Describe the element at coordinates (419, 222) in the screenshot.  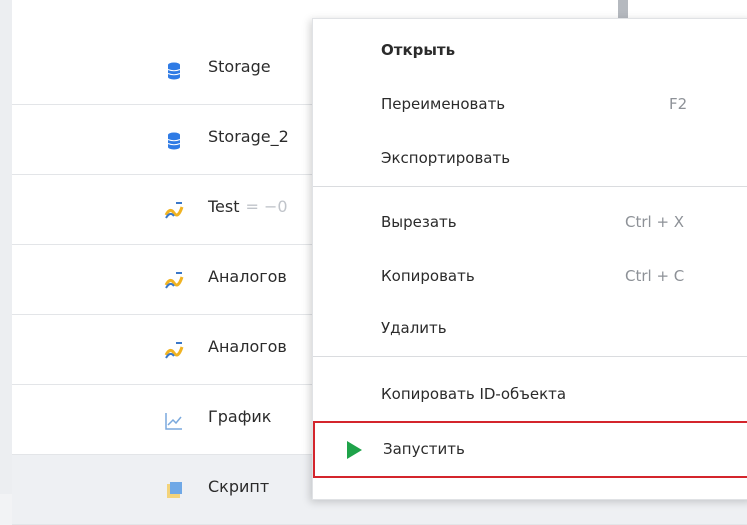
I see `menu-item-label: Вырезать` at that location.